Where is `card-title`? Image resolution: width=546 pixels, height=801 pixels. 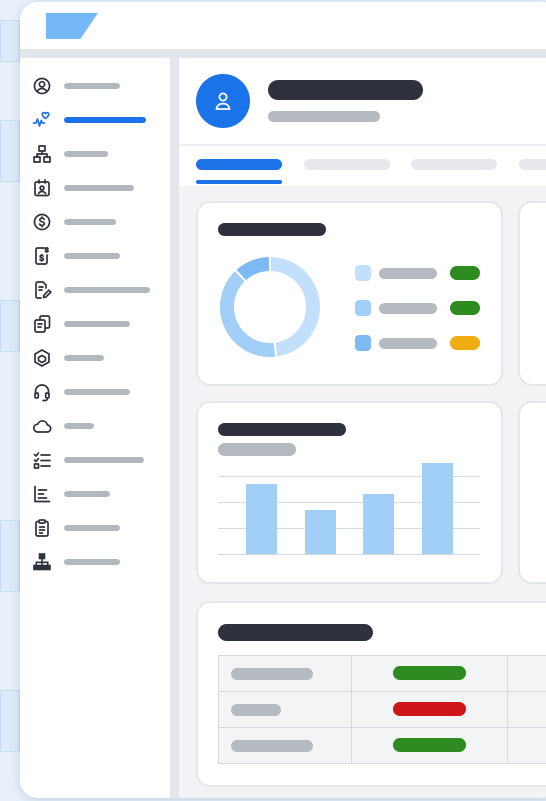
card-title is located at coordinates (272, 229).